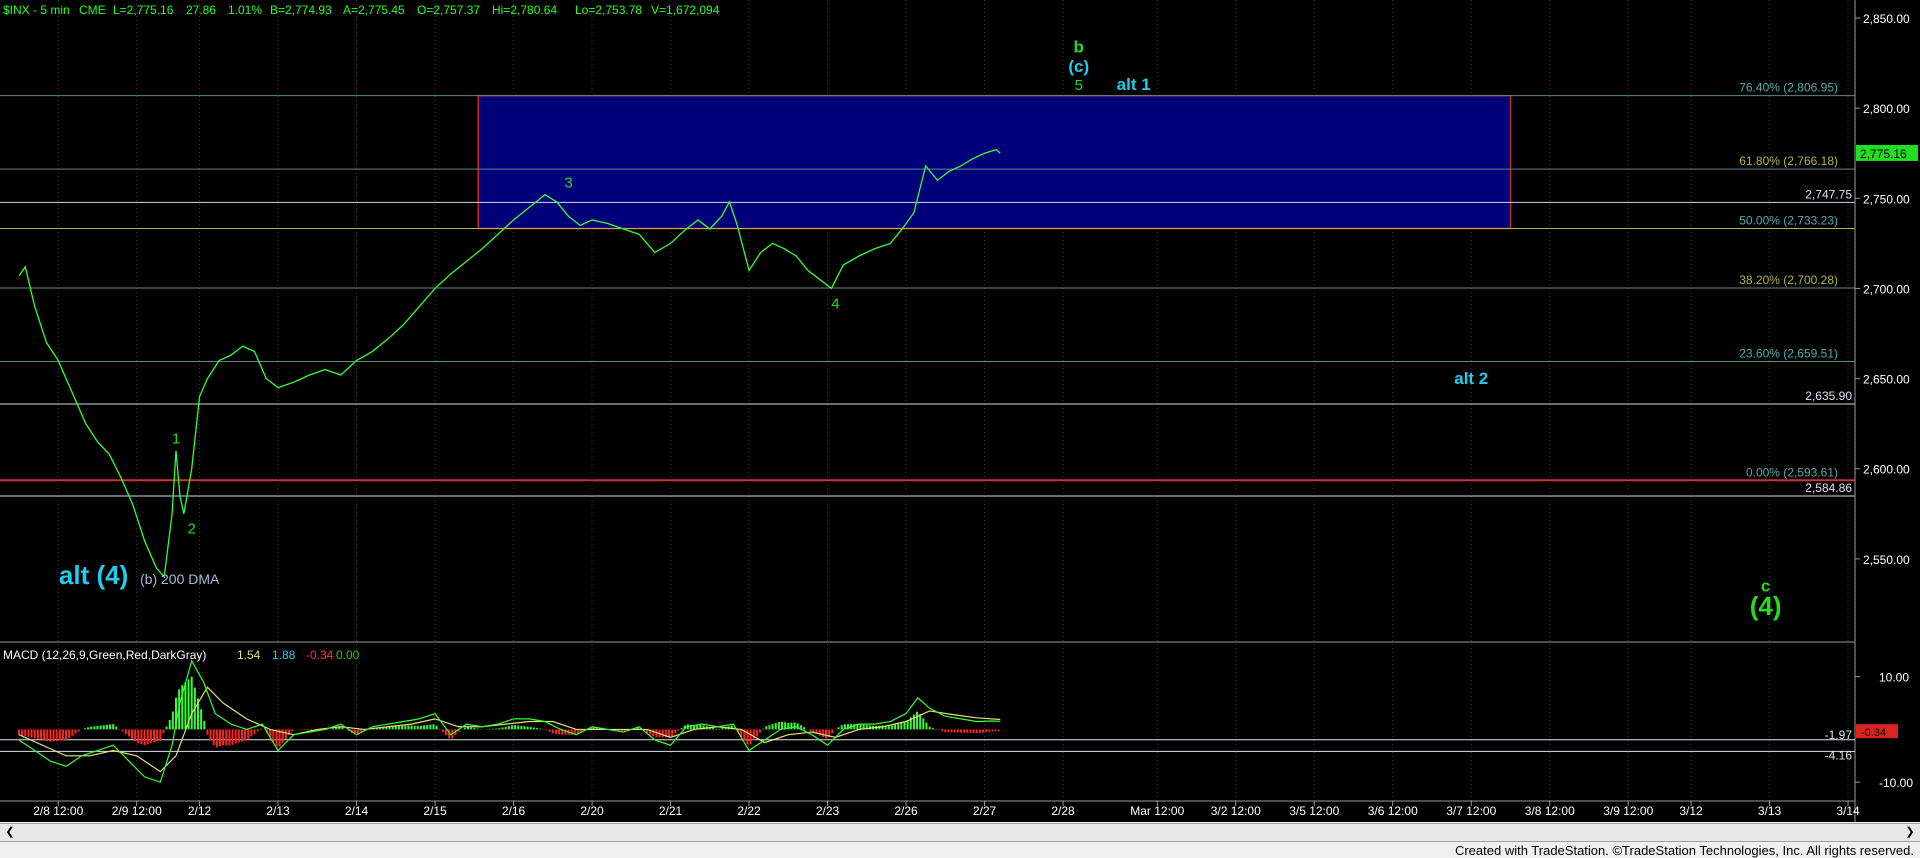 This screenshot has height=858, width=1920. I want to click on macd-level-label: -1.97, so click(1839, 735).